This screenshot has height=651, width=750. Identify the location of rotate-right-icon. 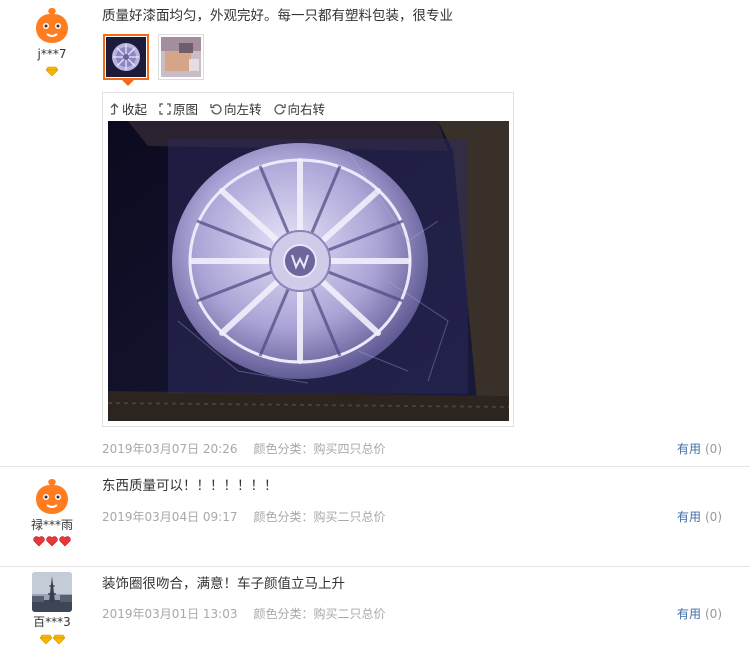
(279, 109).